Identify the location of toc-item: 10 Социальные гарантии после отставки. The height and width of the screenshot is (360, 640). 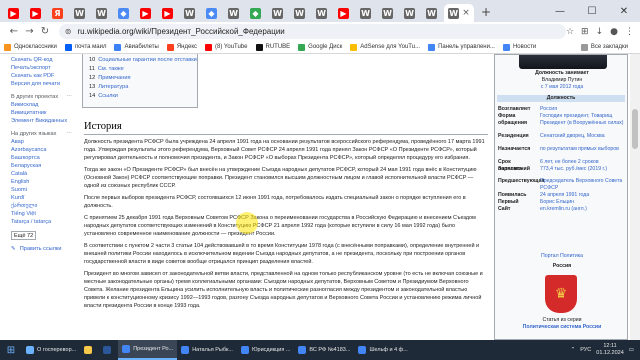
(143, 60).